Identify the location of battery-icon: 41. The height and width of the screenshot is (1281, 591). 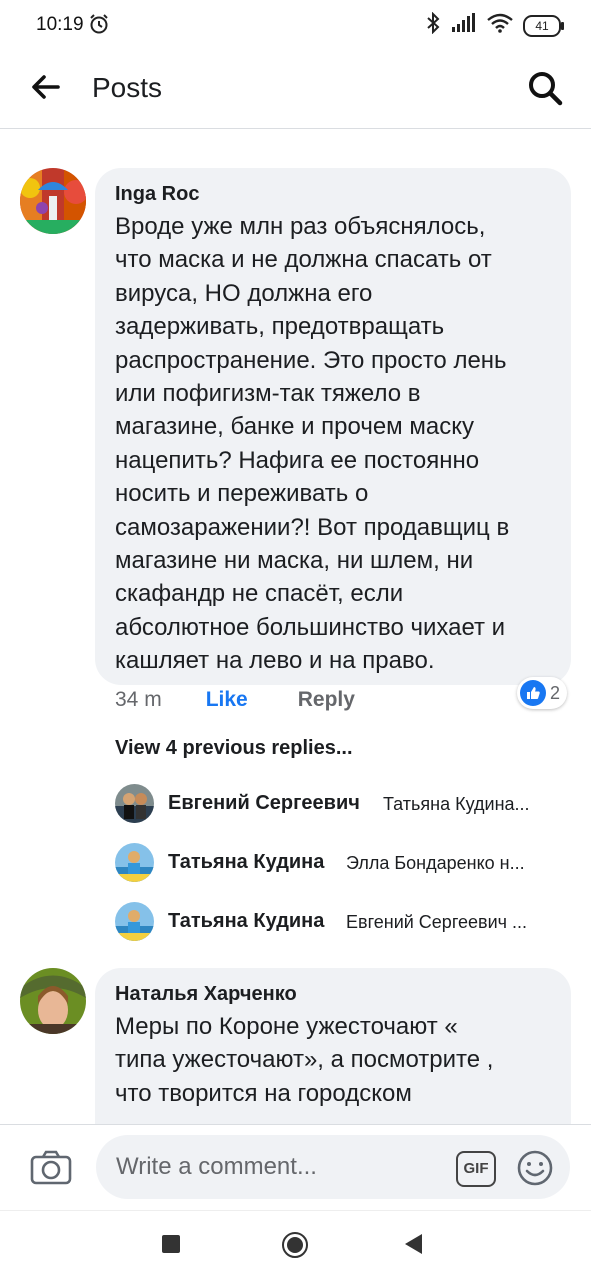
(543, 25).